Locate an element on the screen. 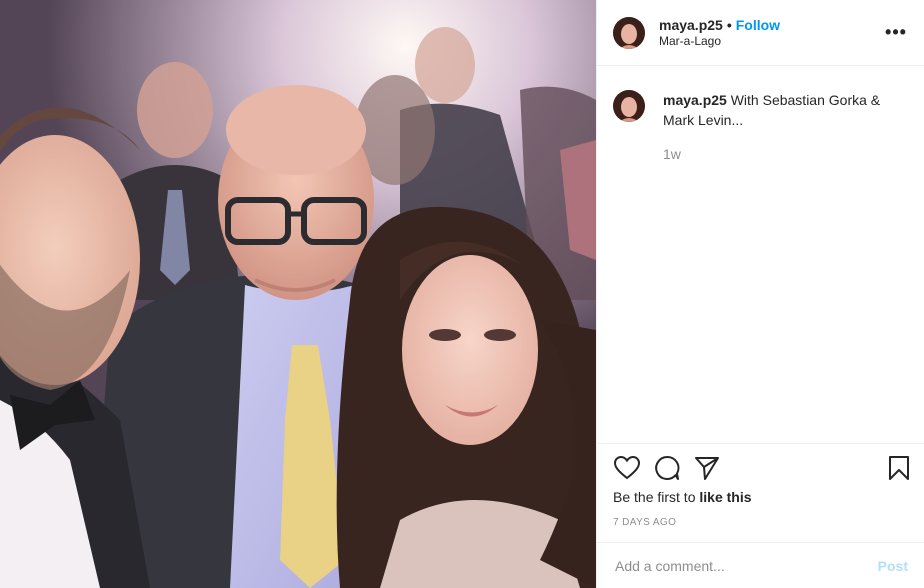 The height and width of the screenshot is (588, 924). post-header: maya.p25 • Follow Mar-a-Lago ••• is located at coordinates (760, 33).